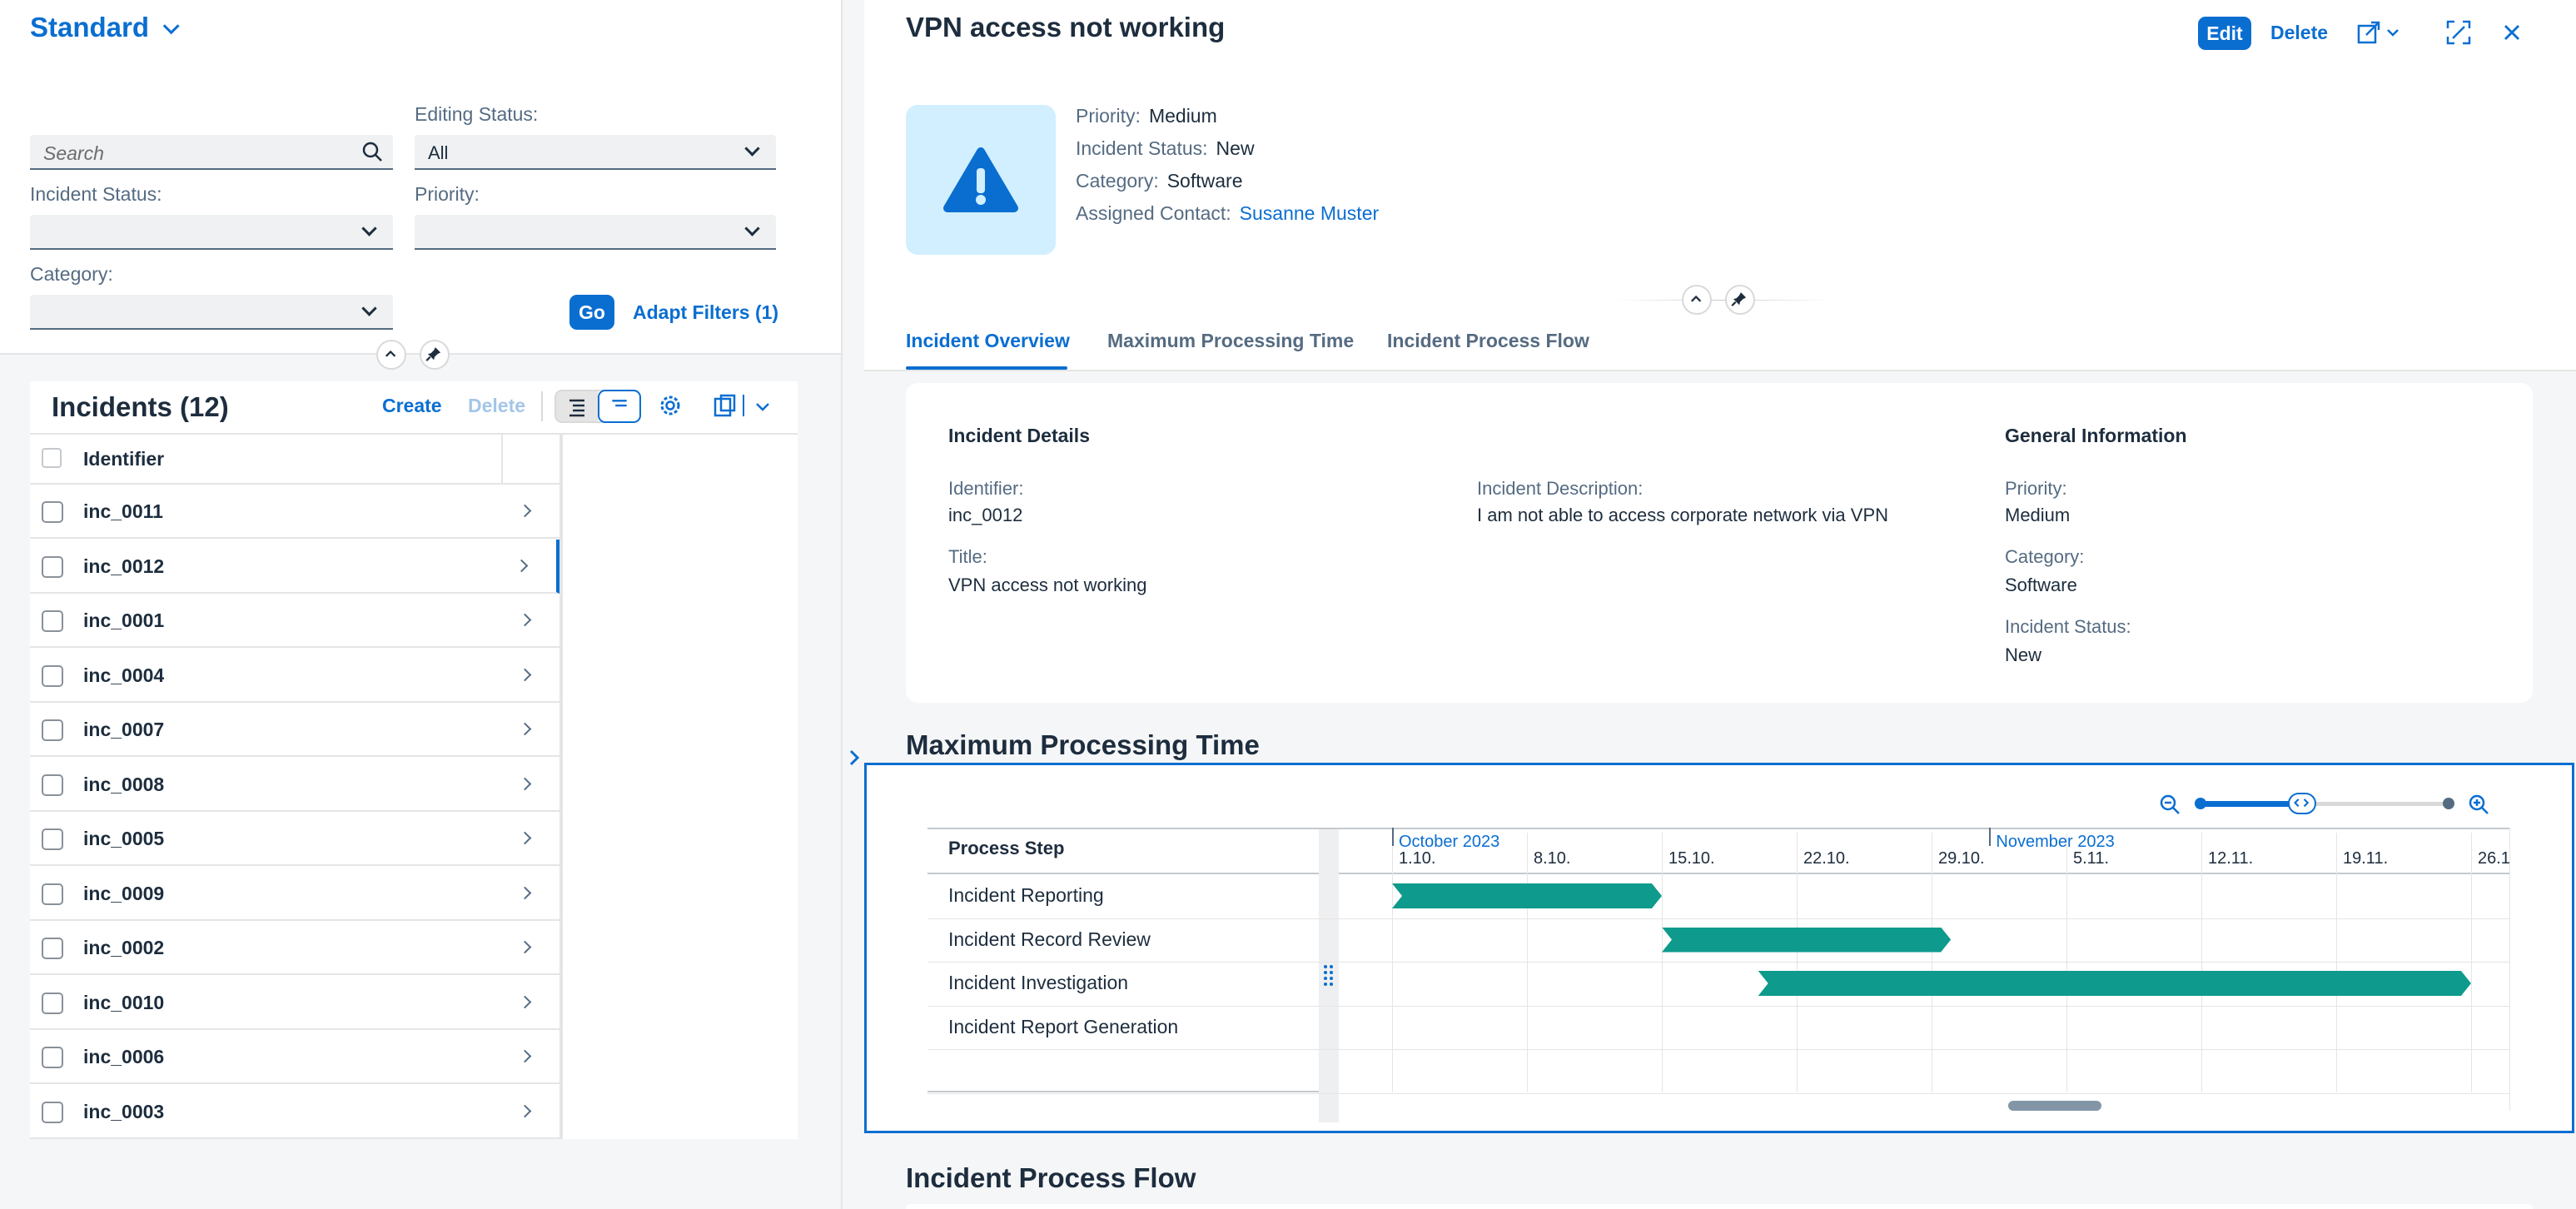 The image size is (2576, 1209). What do you see at coordinates (1488, 341) in the screenshot?
I see `tab-incident-process-flow: Incident Process Flow` at bounding box center [1488, 341].